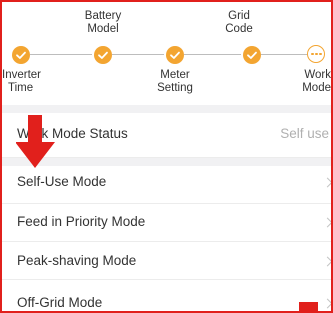 The height and width of the screenshot is (313, 333). I want to click on step-label-work-mode: Work Mode, so click(316, 81).